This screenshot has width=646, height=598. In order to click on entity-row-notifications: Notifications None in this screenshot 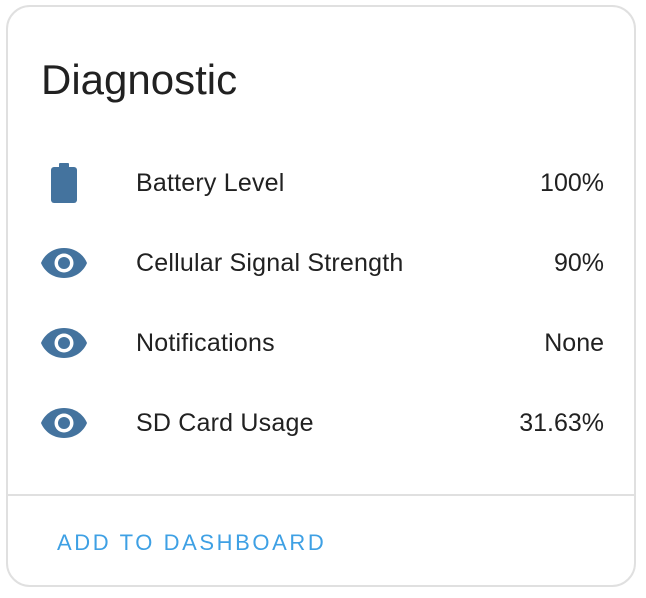, I will do `click(321, 343)`.